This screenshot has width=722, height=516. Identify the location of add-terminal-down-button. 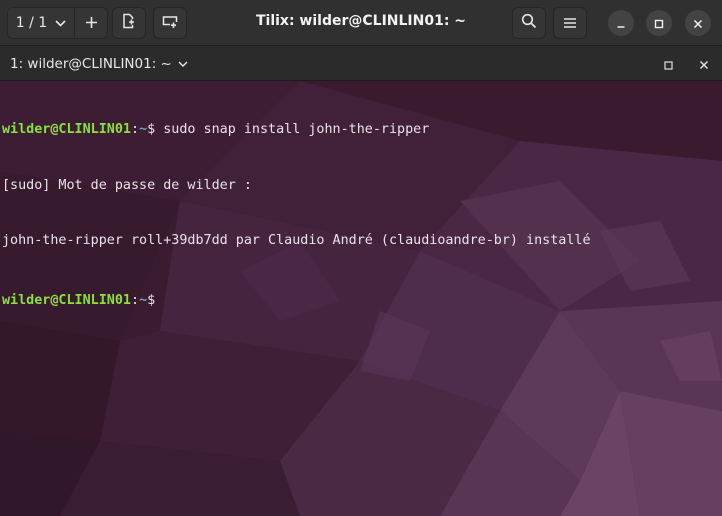
(170, 23).